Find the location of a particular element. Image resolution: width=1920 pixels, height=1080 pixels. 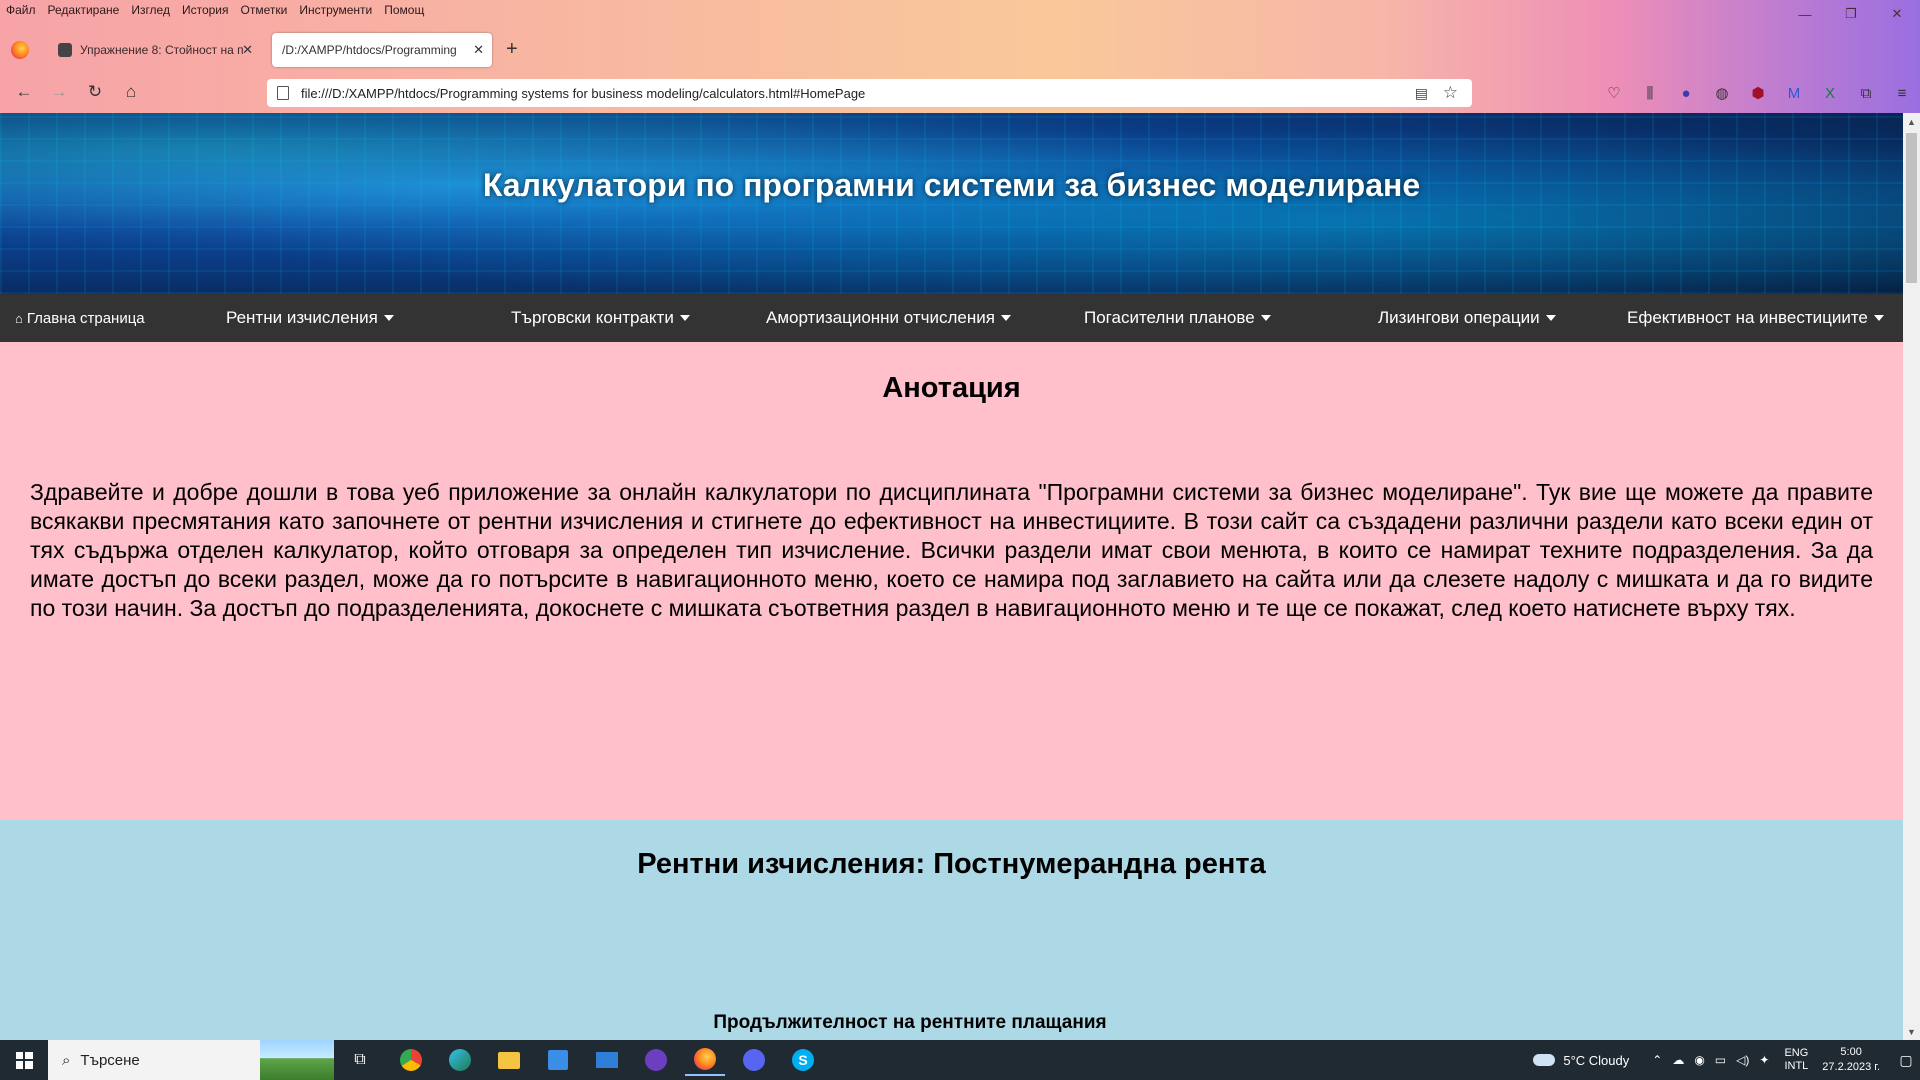

menu-file: Файл is located at coordinates (21, 10).